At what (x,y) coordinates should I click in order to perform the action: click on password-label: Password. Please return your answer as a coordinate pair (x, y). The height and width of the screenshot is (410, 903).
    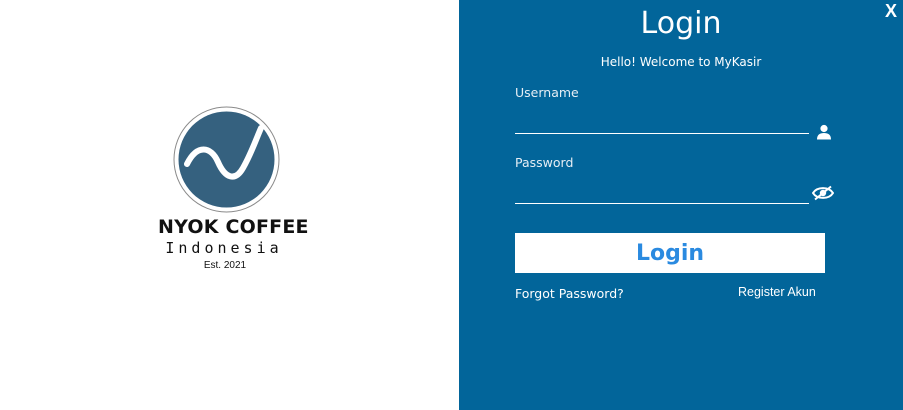
    Looking at the image, I should click on (544, 162).